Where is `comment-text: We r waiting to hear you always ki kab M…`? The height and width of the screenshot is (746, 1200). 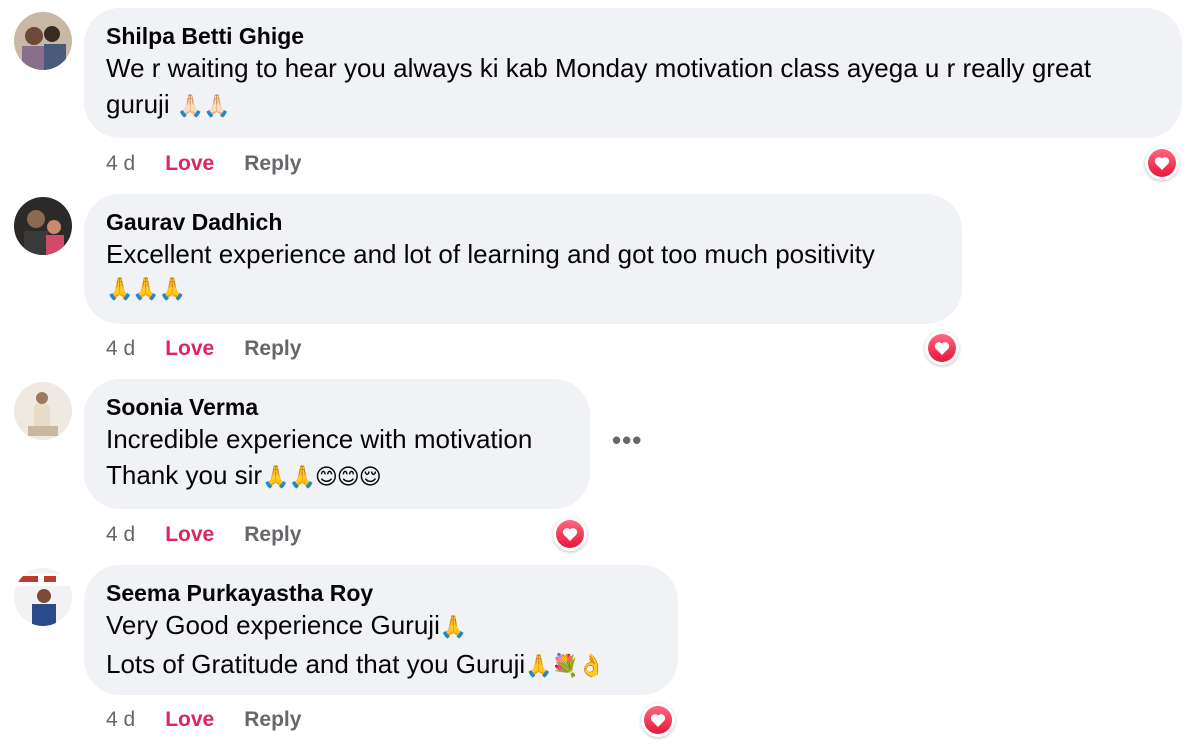
comment-text: We r waiting to hear you always ki kab M… is located at coordinates (599, 86).